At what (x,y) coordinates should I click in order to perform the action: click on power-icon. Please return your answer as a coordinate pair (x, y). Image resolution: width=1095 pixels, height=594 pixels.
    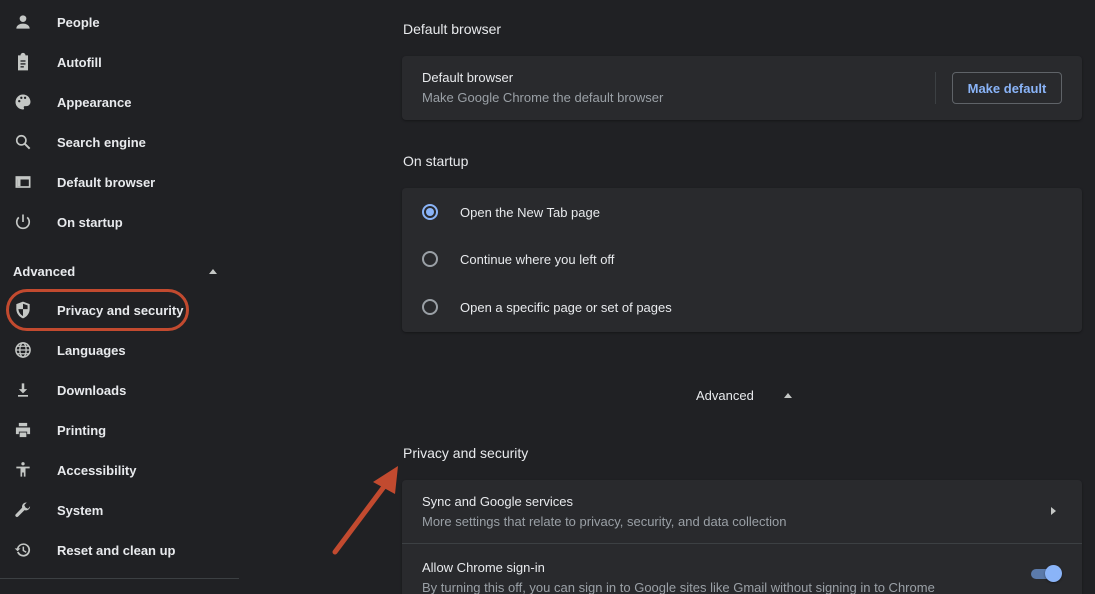
    Looking at the image, I should click on (23, 222).